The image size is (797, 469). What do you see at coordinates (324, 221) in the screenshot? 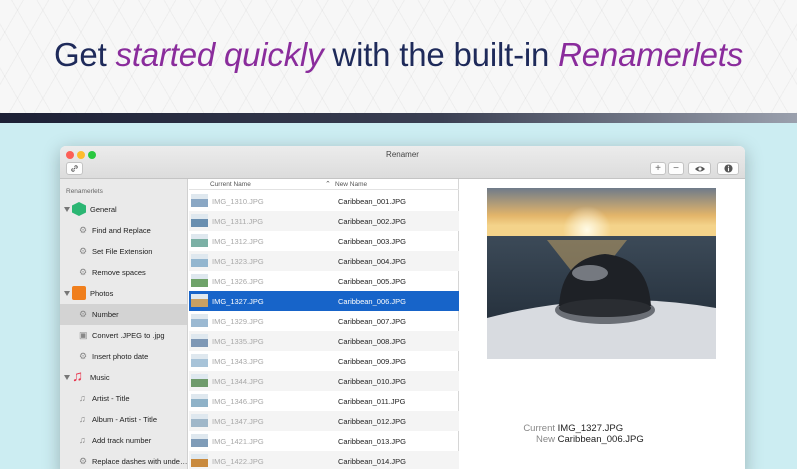
I see `table-row: IMG_1311.JPG Caribbean_002.JPG` at bounding box center [324, 221].